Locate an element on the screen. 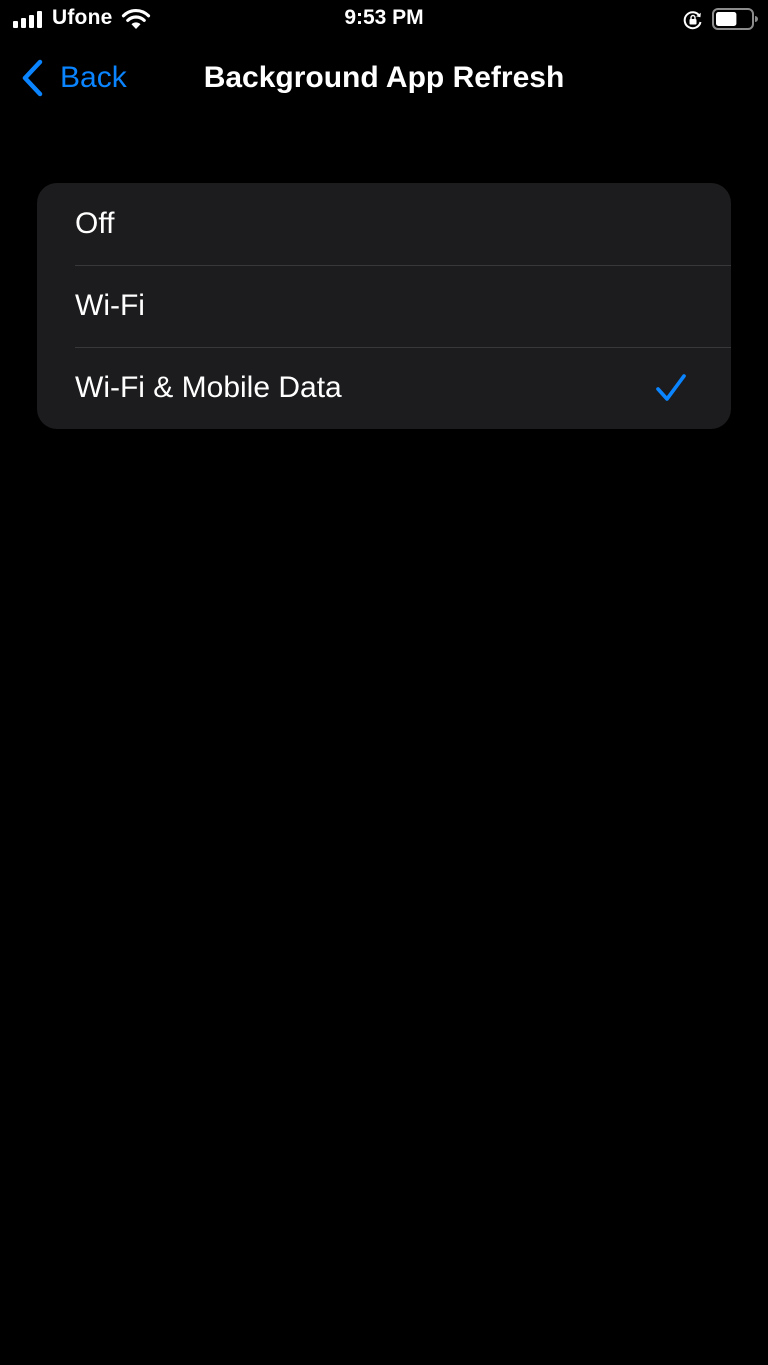 Image resolution: width=768 pixels, height=1365 pixels. status-time: 9:53 PM is located at coordinates (384, 17).